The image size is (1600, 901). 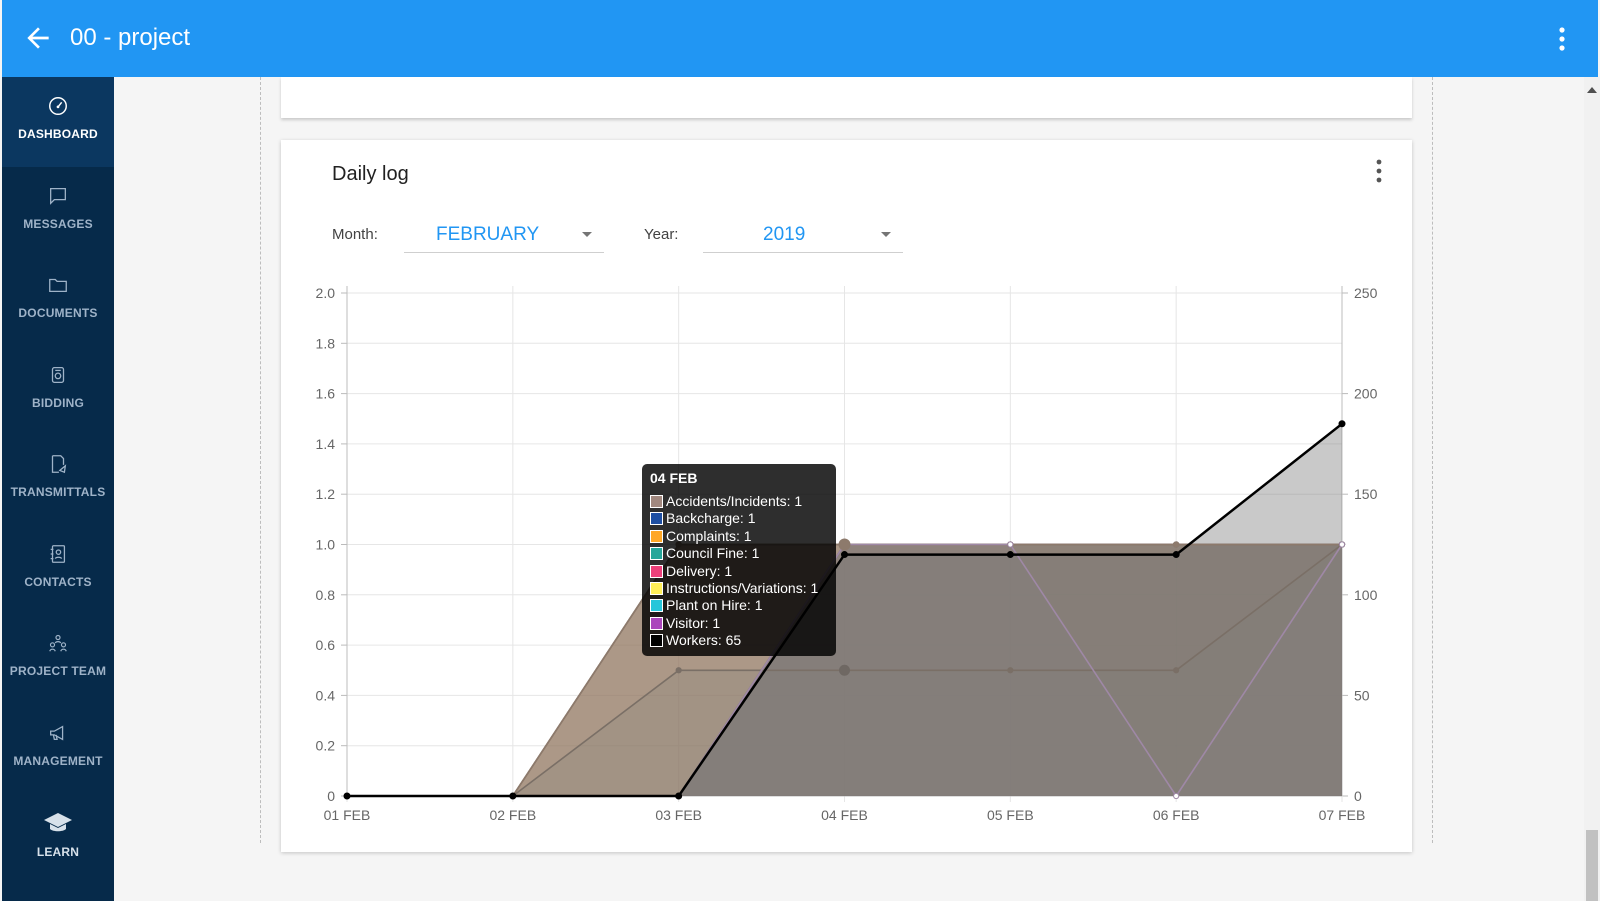 I want to click on tooltip-row-text: Workers: 65, so click(x=704, y=640).